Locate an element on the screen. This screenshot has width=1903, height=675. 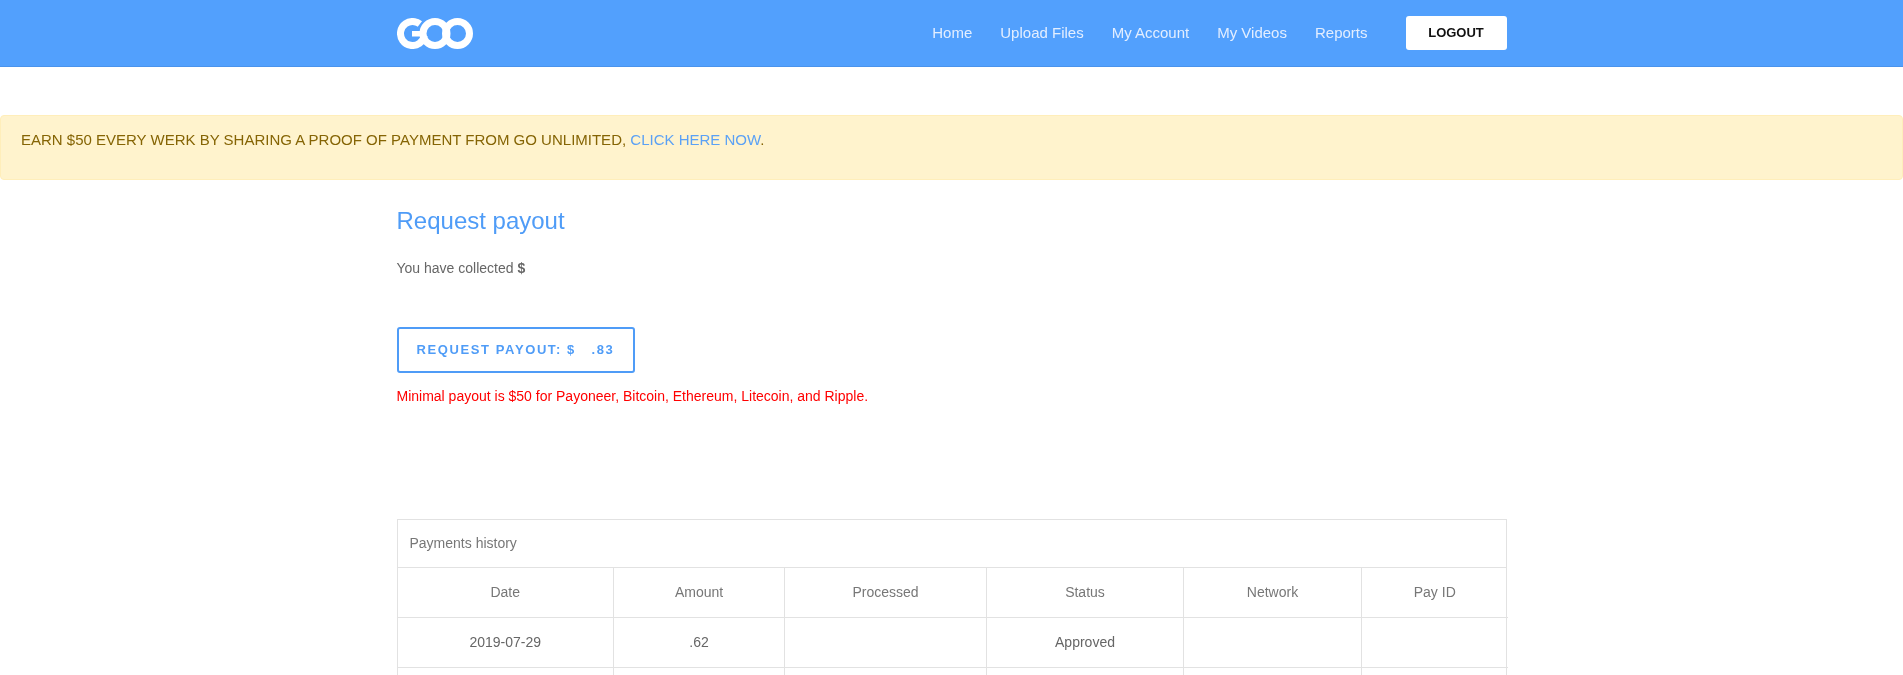
nav-link: Upload Files is located at coordinates (1042, 33).